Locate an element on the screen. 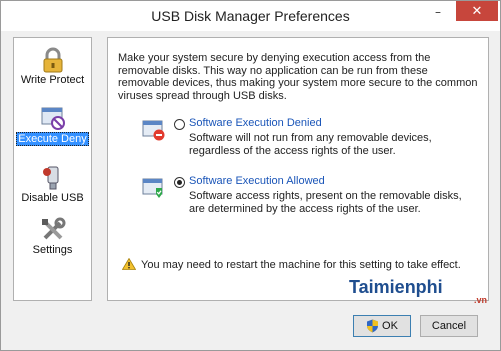  sidebar-item-execute-deny: Execute Deny is located at coordinates (52, 125).